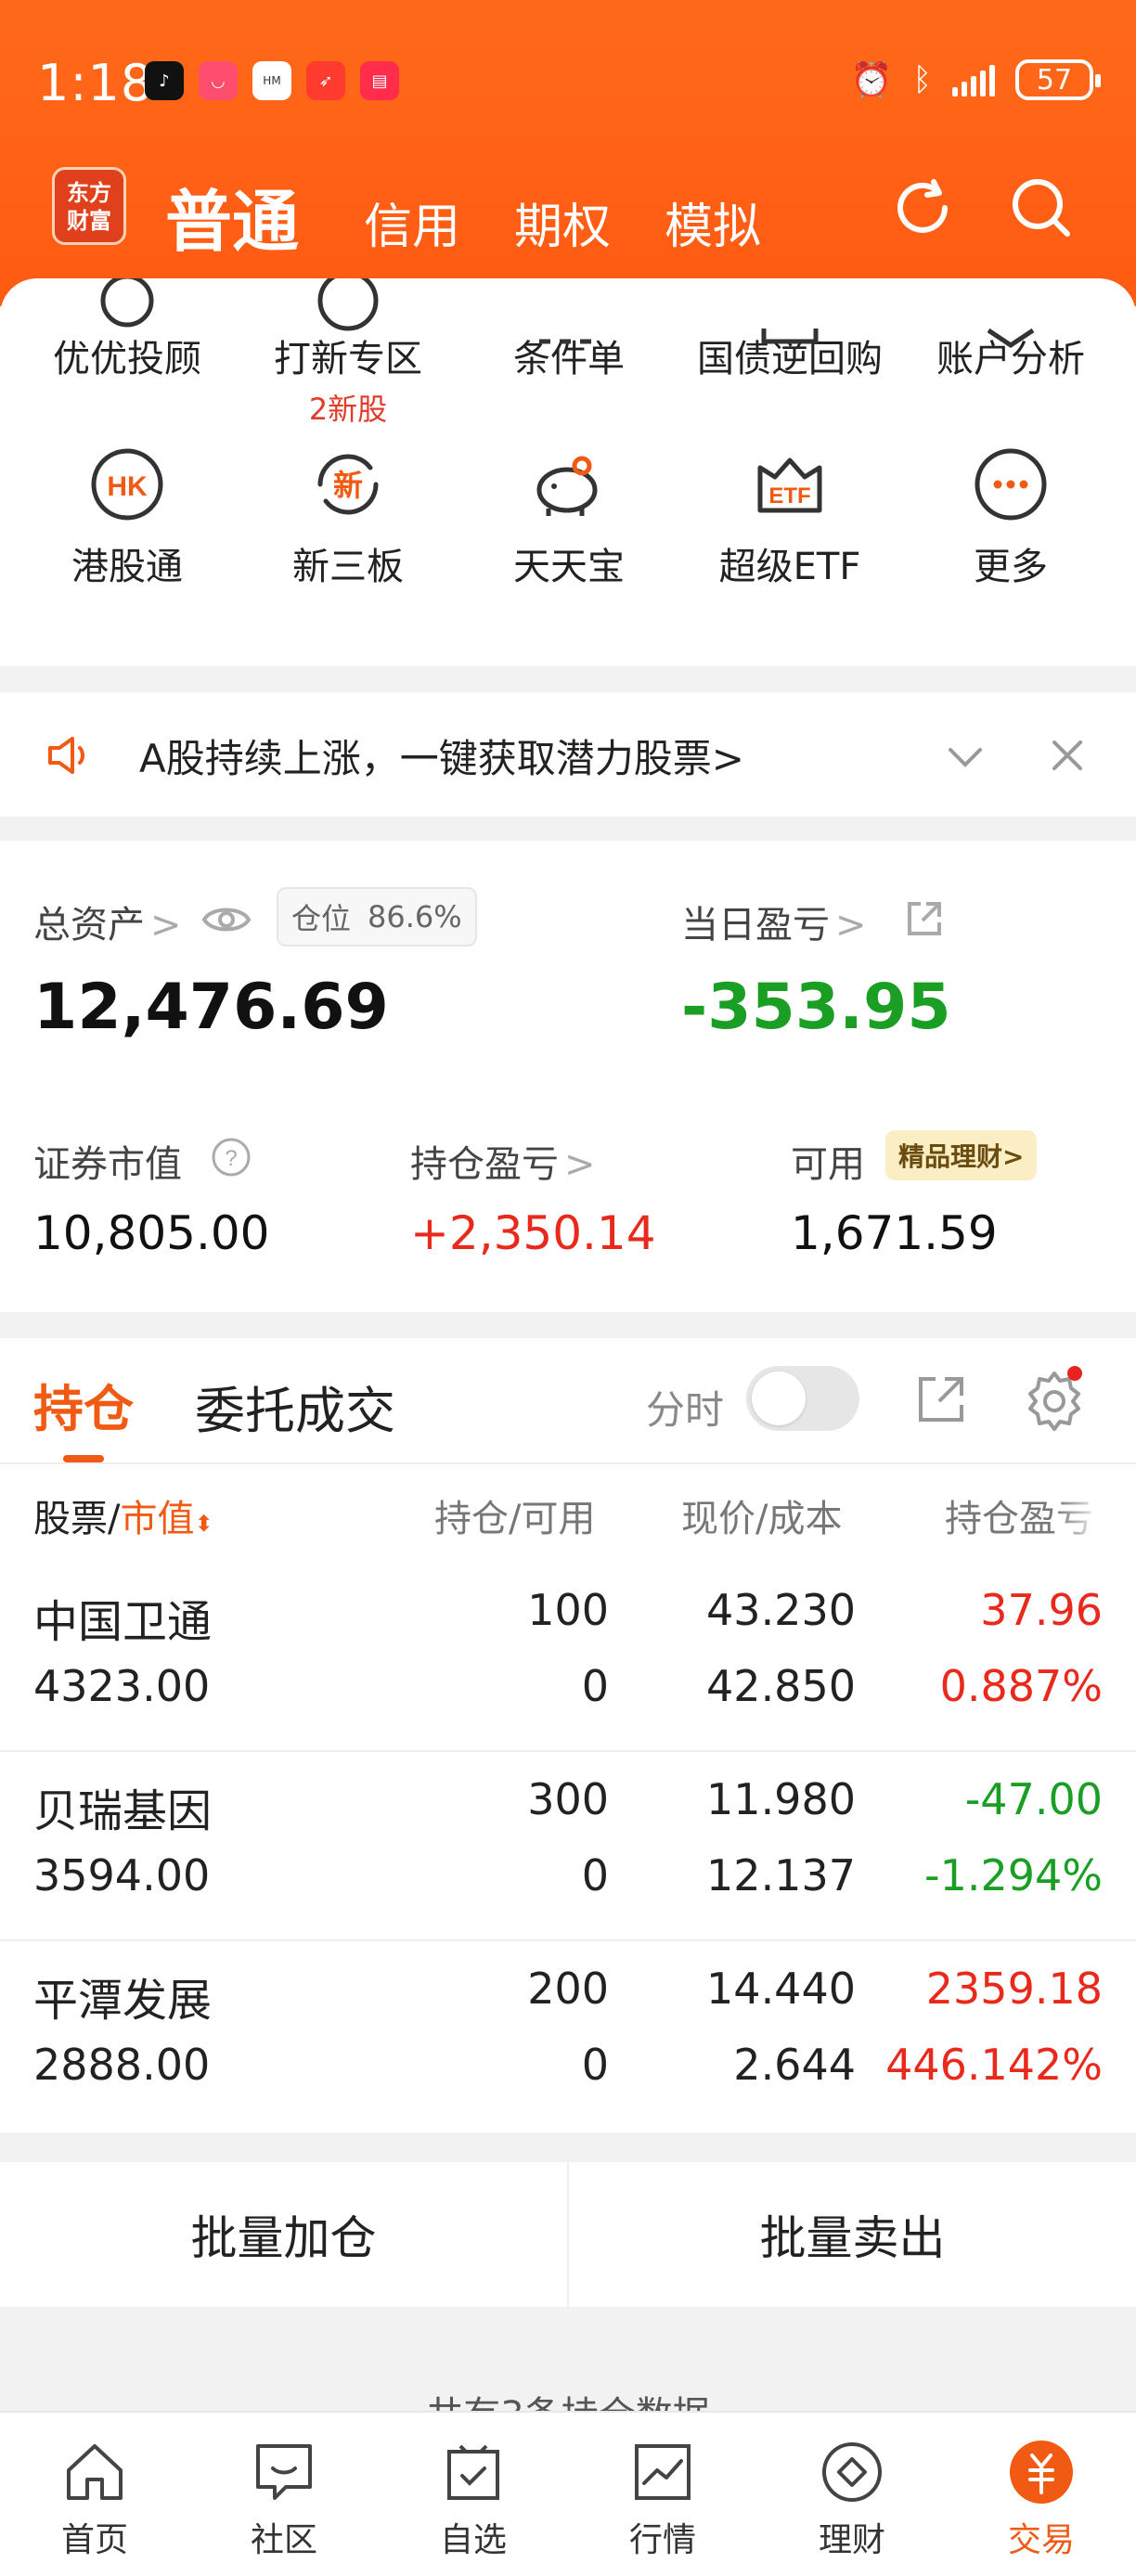 The height and width of the screenshot is (2576, 1136). What do you see at coordinates (127, 567) in the screenshot?
I see `menu-label: 港股通` at bounding box center [127, 567].